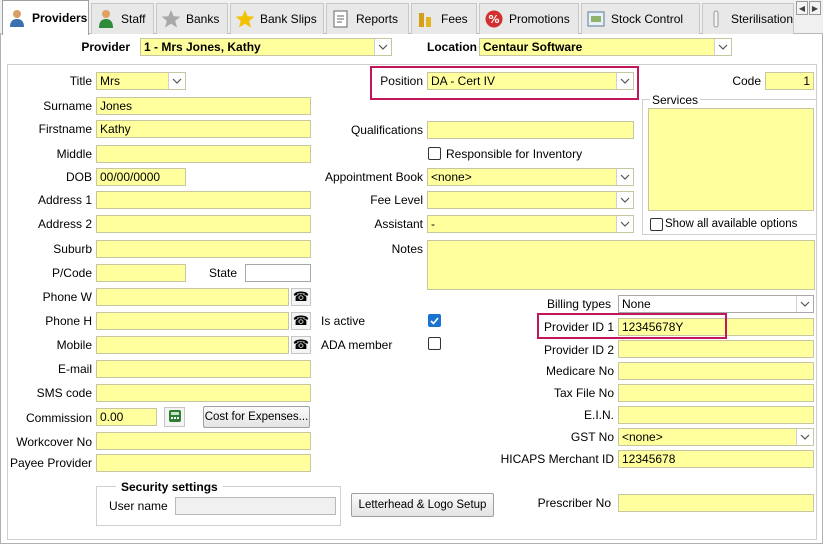  Describe the element at coordinates (789, 81) in the screenshot. I see `code-input: 1` at that location.